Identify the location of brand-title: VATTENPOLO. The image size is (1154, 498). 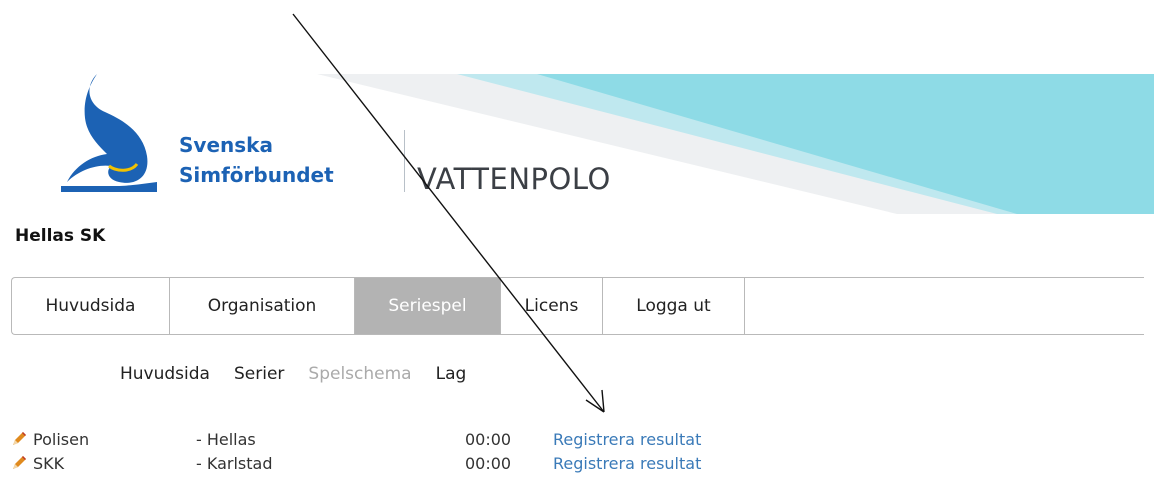
(514, 179).